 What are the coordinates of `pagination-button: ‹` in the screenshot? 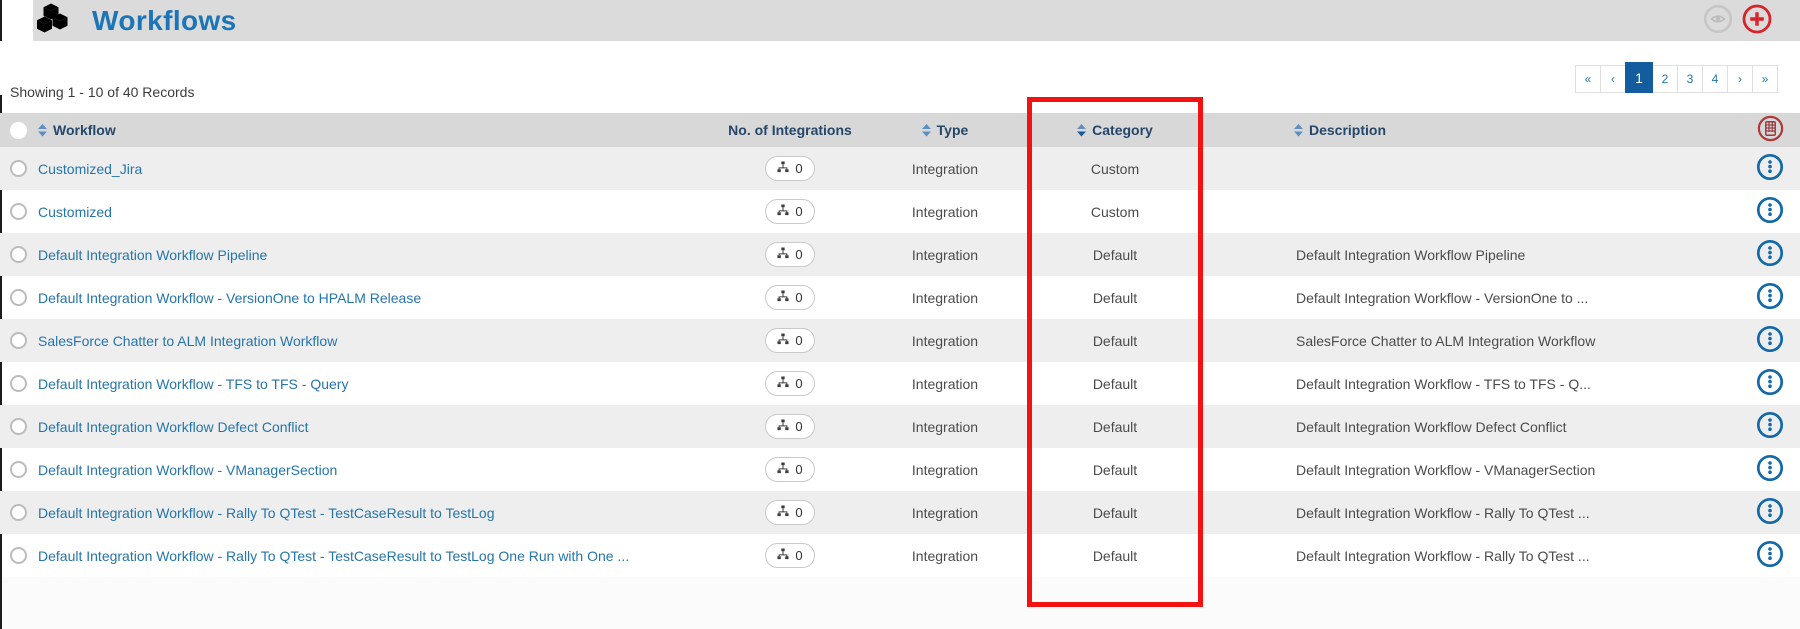 It's located at (1613, 78).